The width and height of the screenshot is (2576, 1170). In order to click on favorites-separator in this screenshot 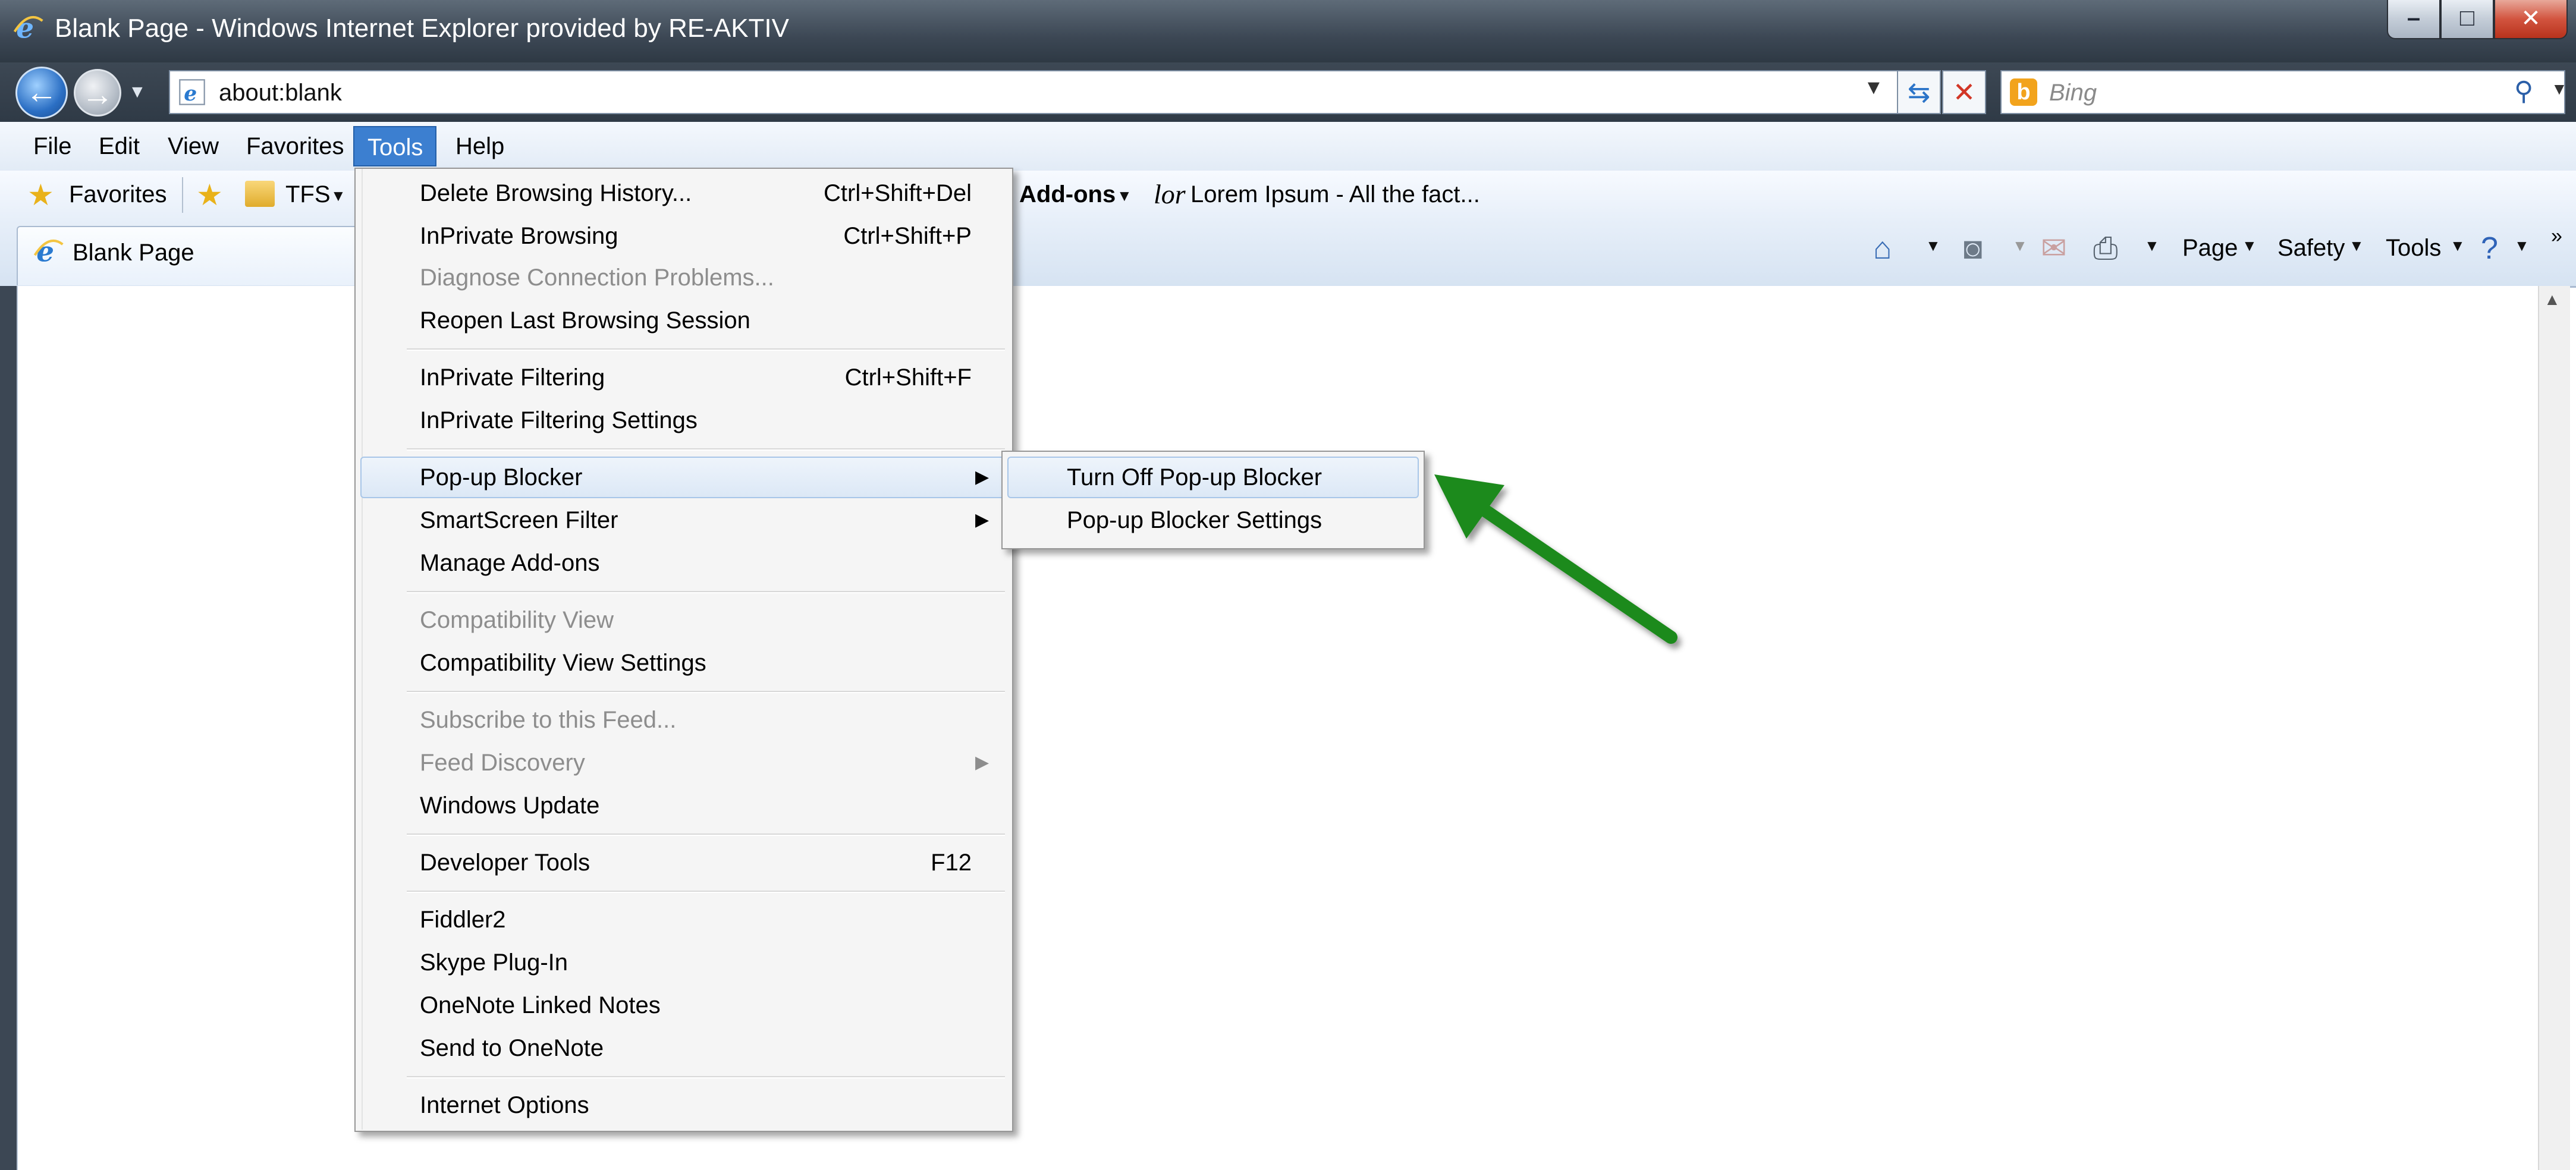, I will do `click(182, 195)`.